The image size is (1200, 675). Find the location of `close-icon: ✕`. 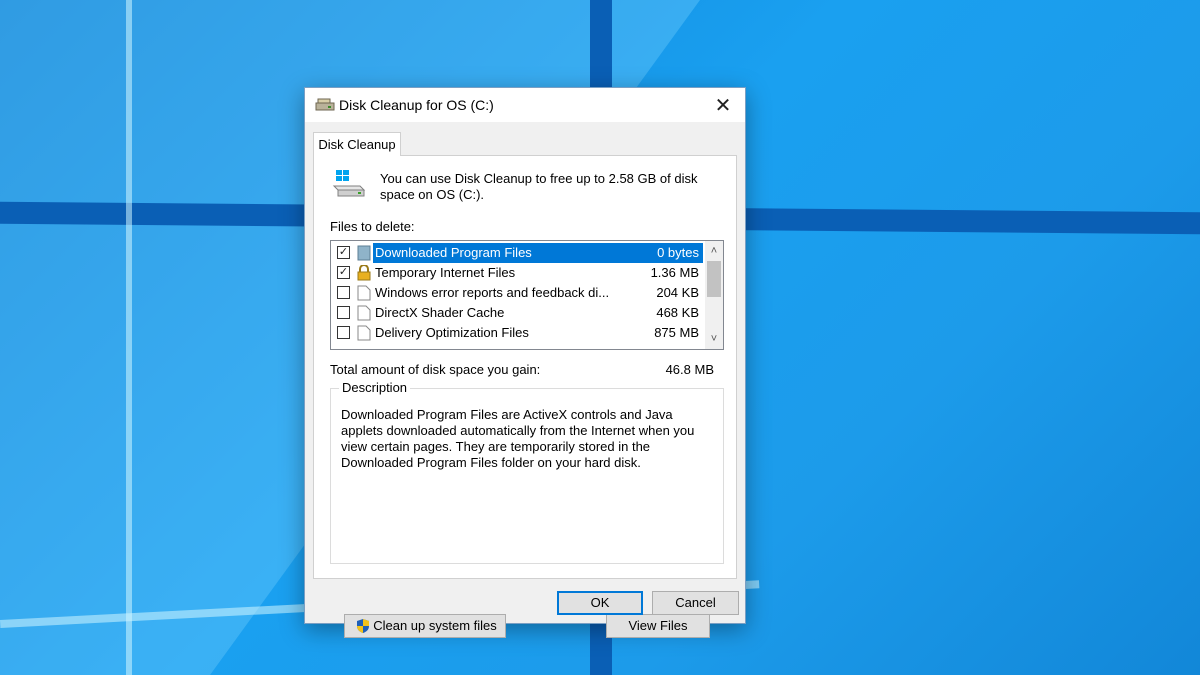

close-icon: ✕ is located at coordinates (723, 105).